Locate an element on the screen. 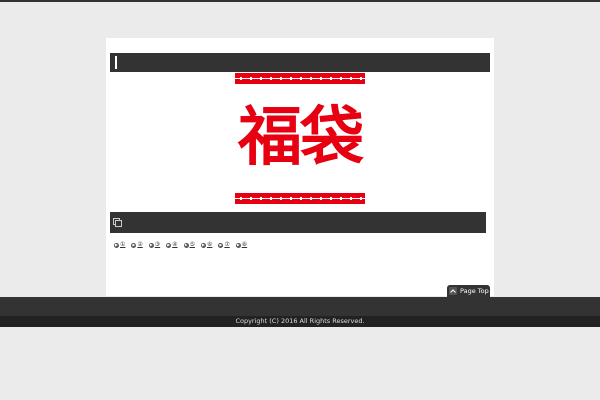 This screenshot has width=600, height=400. number-link-list: ① ② ③ ④ ⑤ ⑥ ⑦ ⑧ is located at coordinates (183, 245).